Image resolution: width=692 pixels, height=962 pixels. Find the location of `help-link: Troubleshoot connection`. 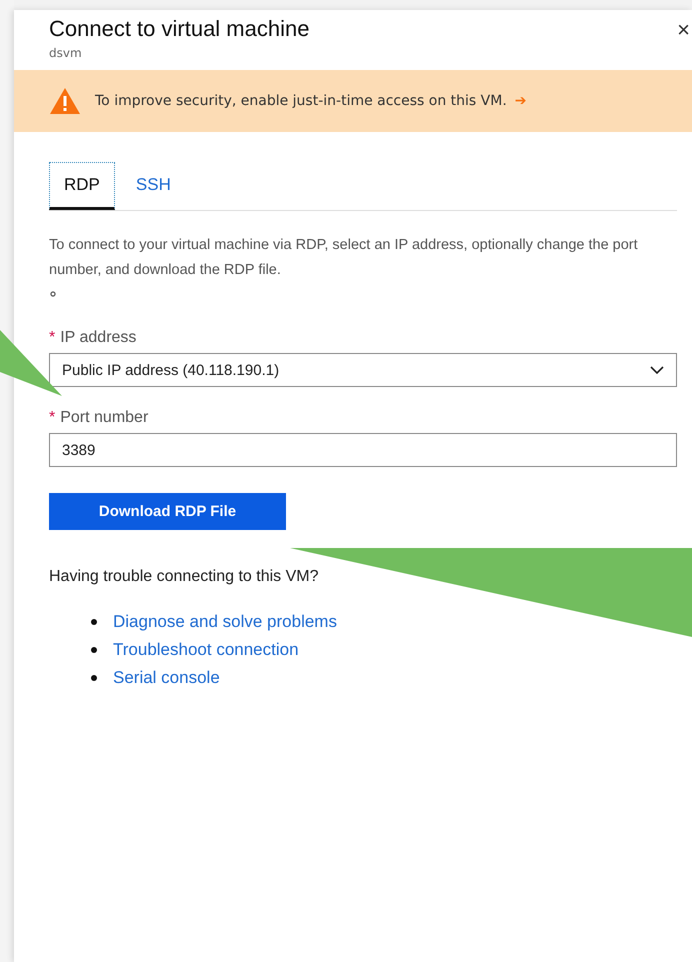

help-link: Troubleshoot connection is located at coordinates (206, 650).